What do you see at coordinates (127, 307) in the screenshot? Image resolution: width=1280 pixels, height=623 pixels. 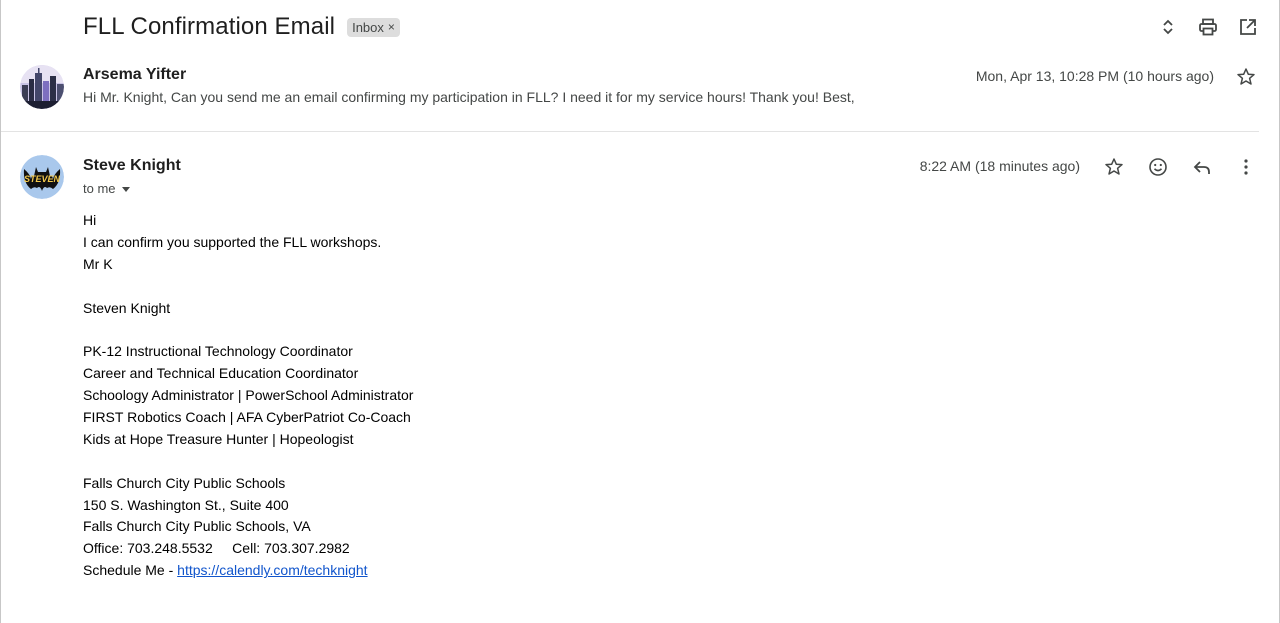 I see `signature-name: Steven Knight` at bounding box center [127, 307].